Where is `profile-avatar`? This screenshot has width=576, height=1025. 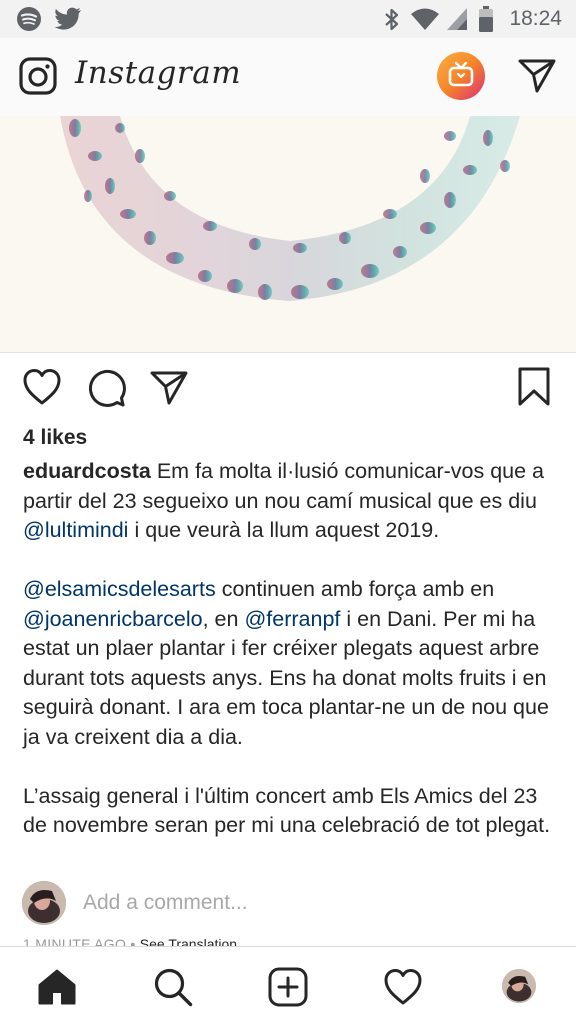 profile-avatar is located at coordinates (519, 986).